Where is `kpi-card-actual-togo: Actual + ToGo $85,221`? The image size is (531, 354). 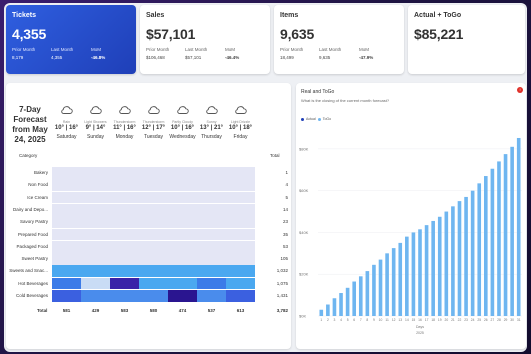
kpi-card-actual-togo: Actual + ToGo $85,221 is located at coordinates (466, 39).